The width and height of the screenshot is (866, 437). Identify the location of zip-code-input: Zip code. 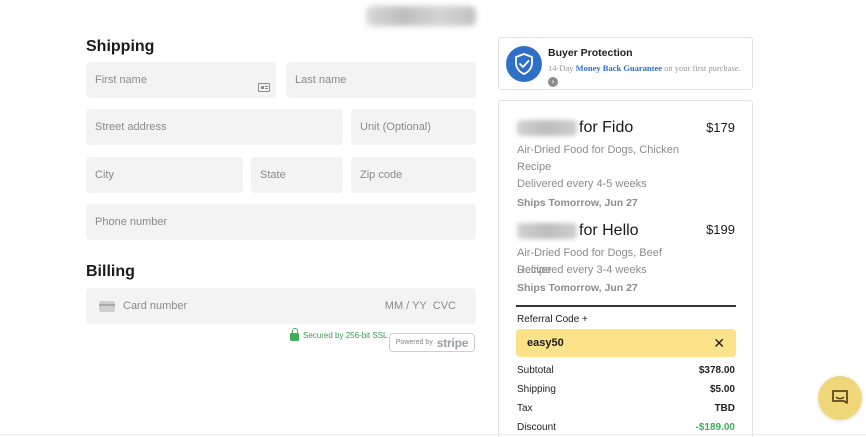
(413, 175).